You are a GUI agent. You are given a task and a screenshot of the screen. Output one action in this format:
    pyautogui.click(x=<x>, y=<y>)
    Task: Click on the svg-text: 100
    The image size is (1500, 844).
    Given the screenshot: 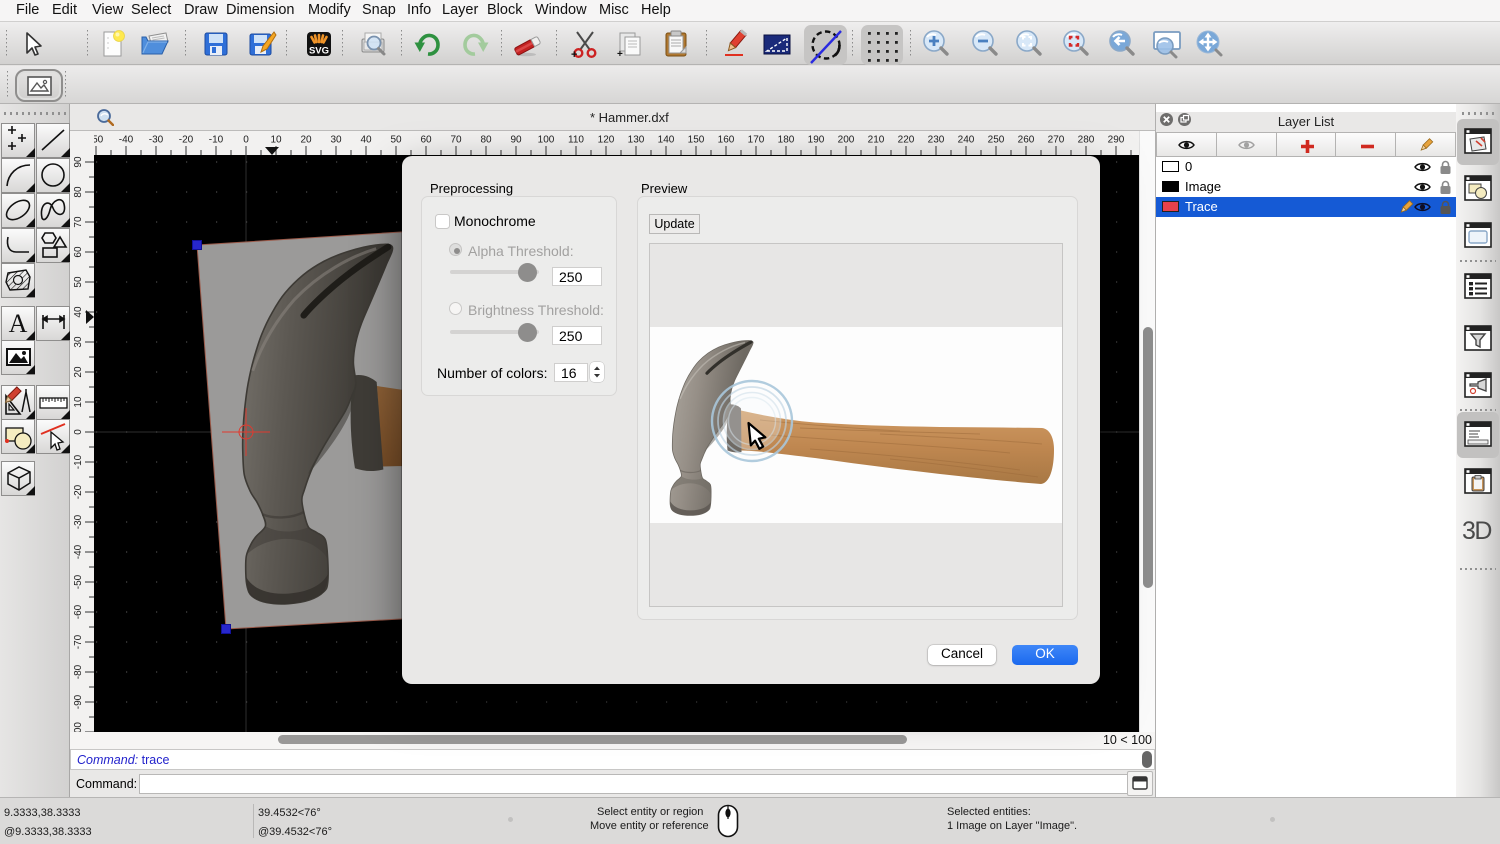 What is the action you would take?
    pyautogui.click(x=546, y=140)
    